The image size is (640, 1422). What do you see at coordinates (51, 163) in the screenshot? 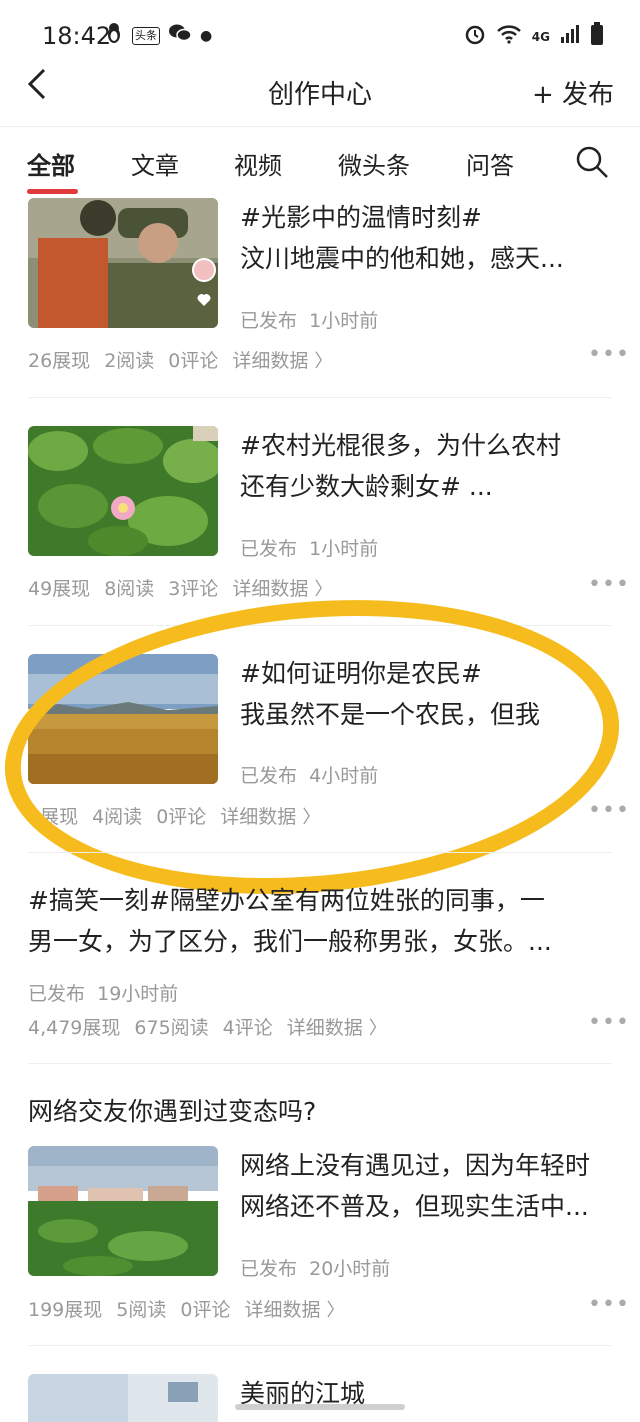
I see `tab-all: 全部` at bounding box center [51, 163].